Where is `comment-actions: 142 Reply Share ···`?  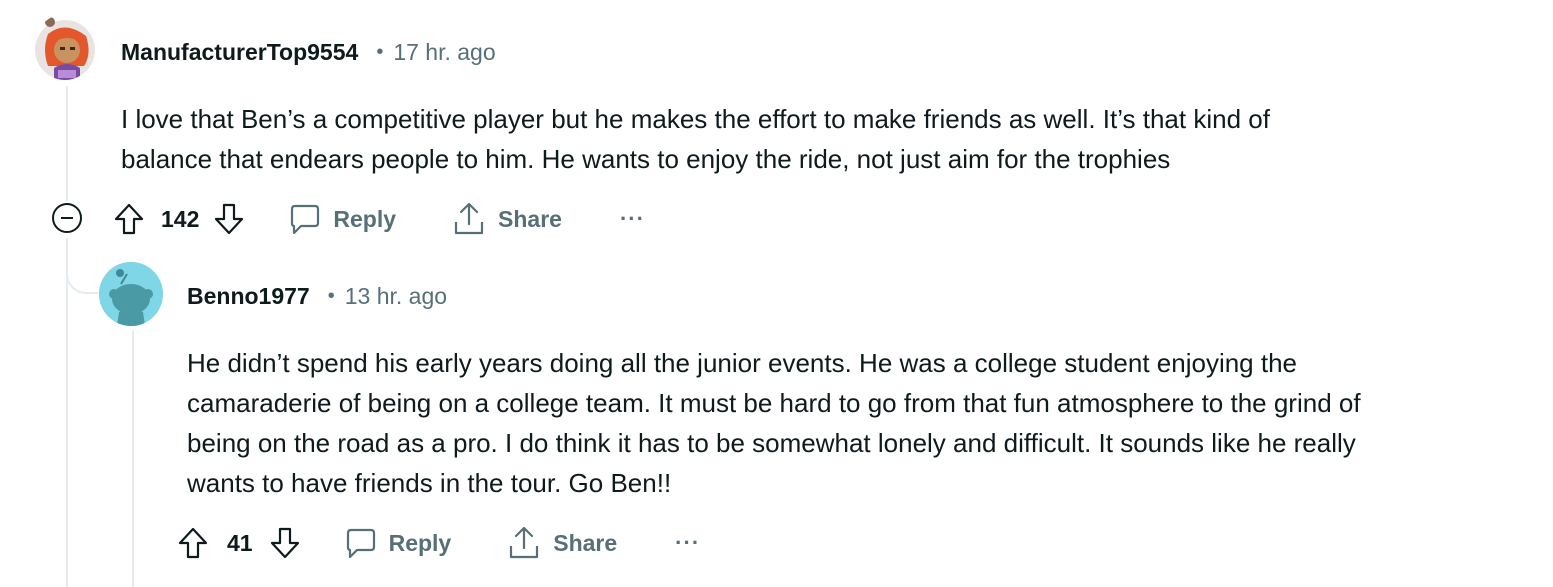 comment-actions: 142 Reply Share ··· is located at coordinates (379, 219).